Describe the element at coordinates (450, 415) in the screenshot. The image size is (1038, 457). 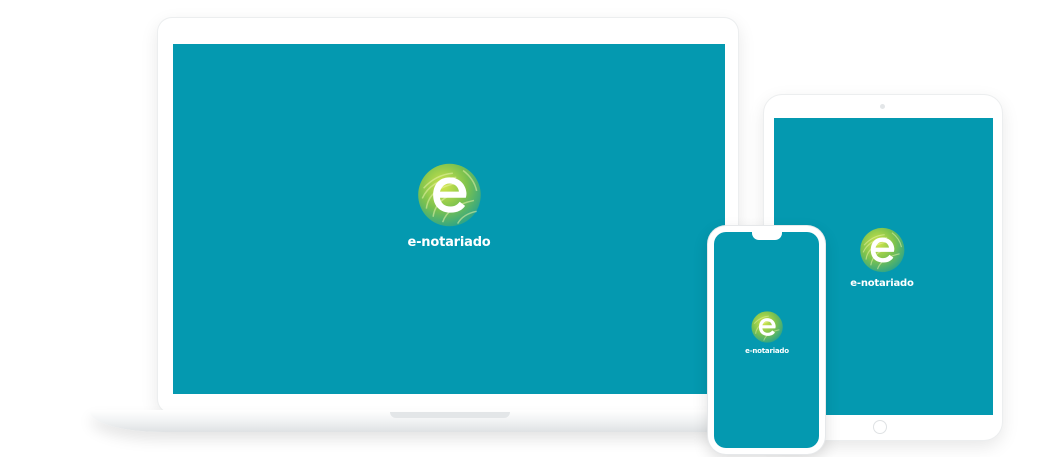
I see `laptop-hinge-notch` at that location.